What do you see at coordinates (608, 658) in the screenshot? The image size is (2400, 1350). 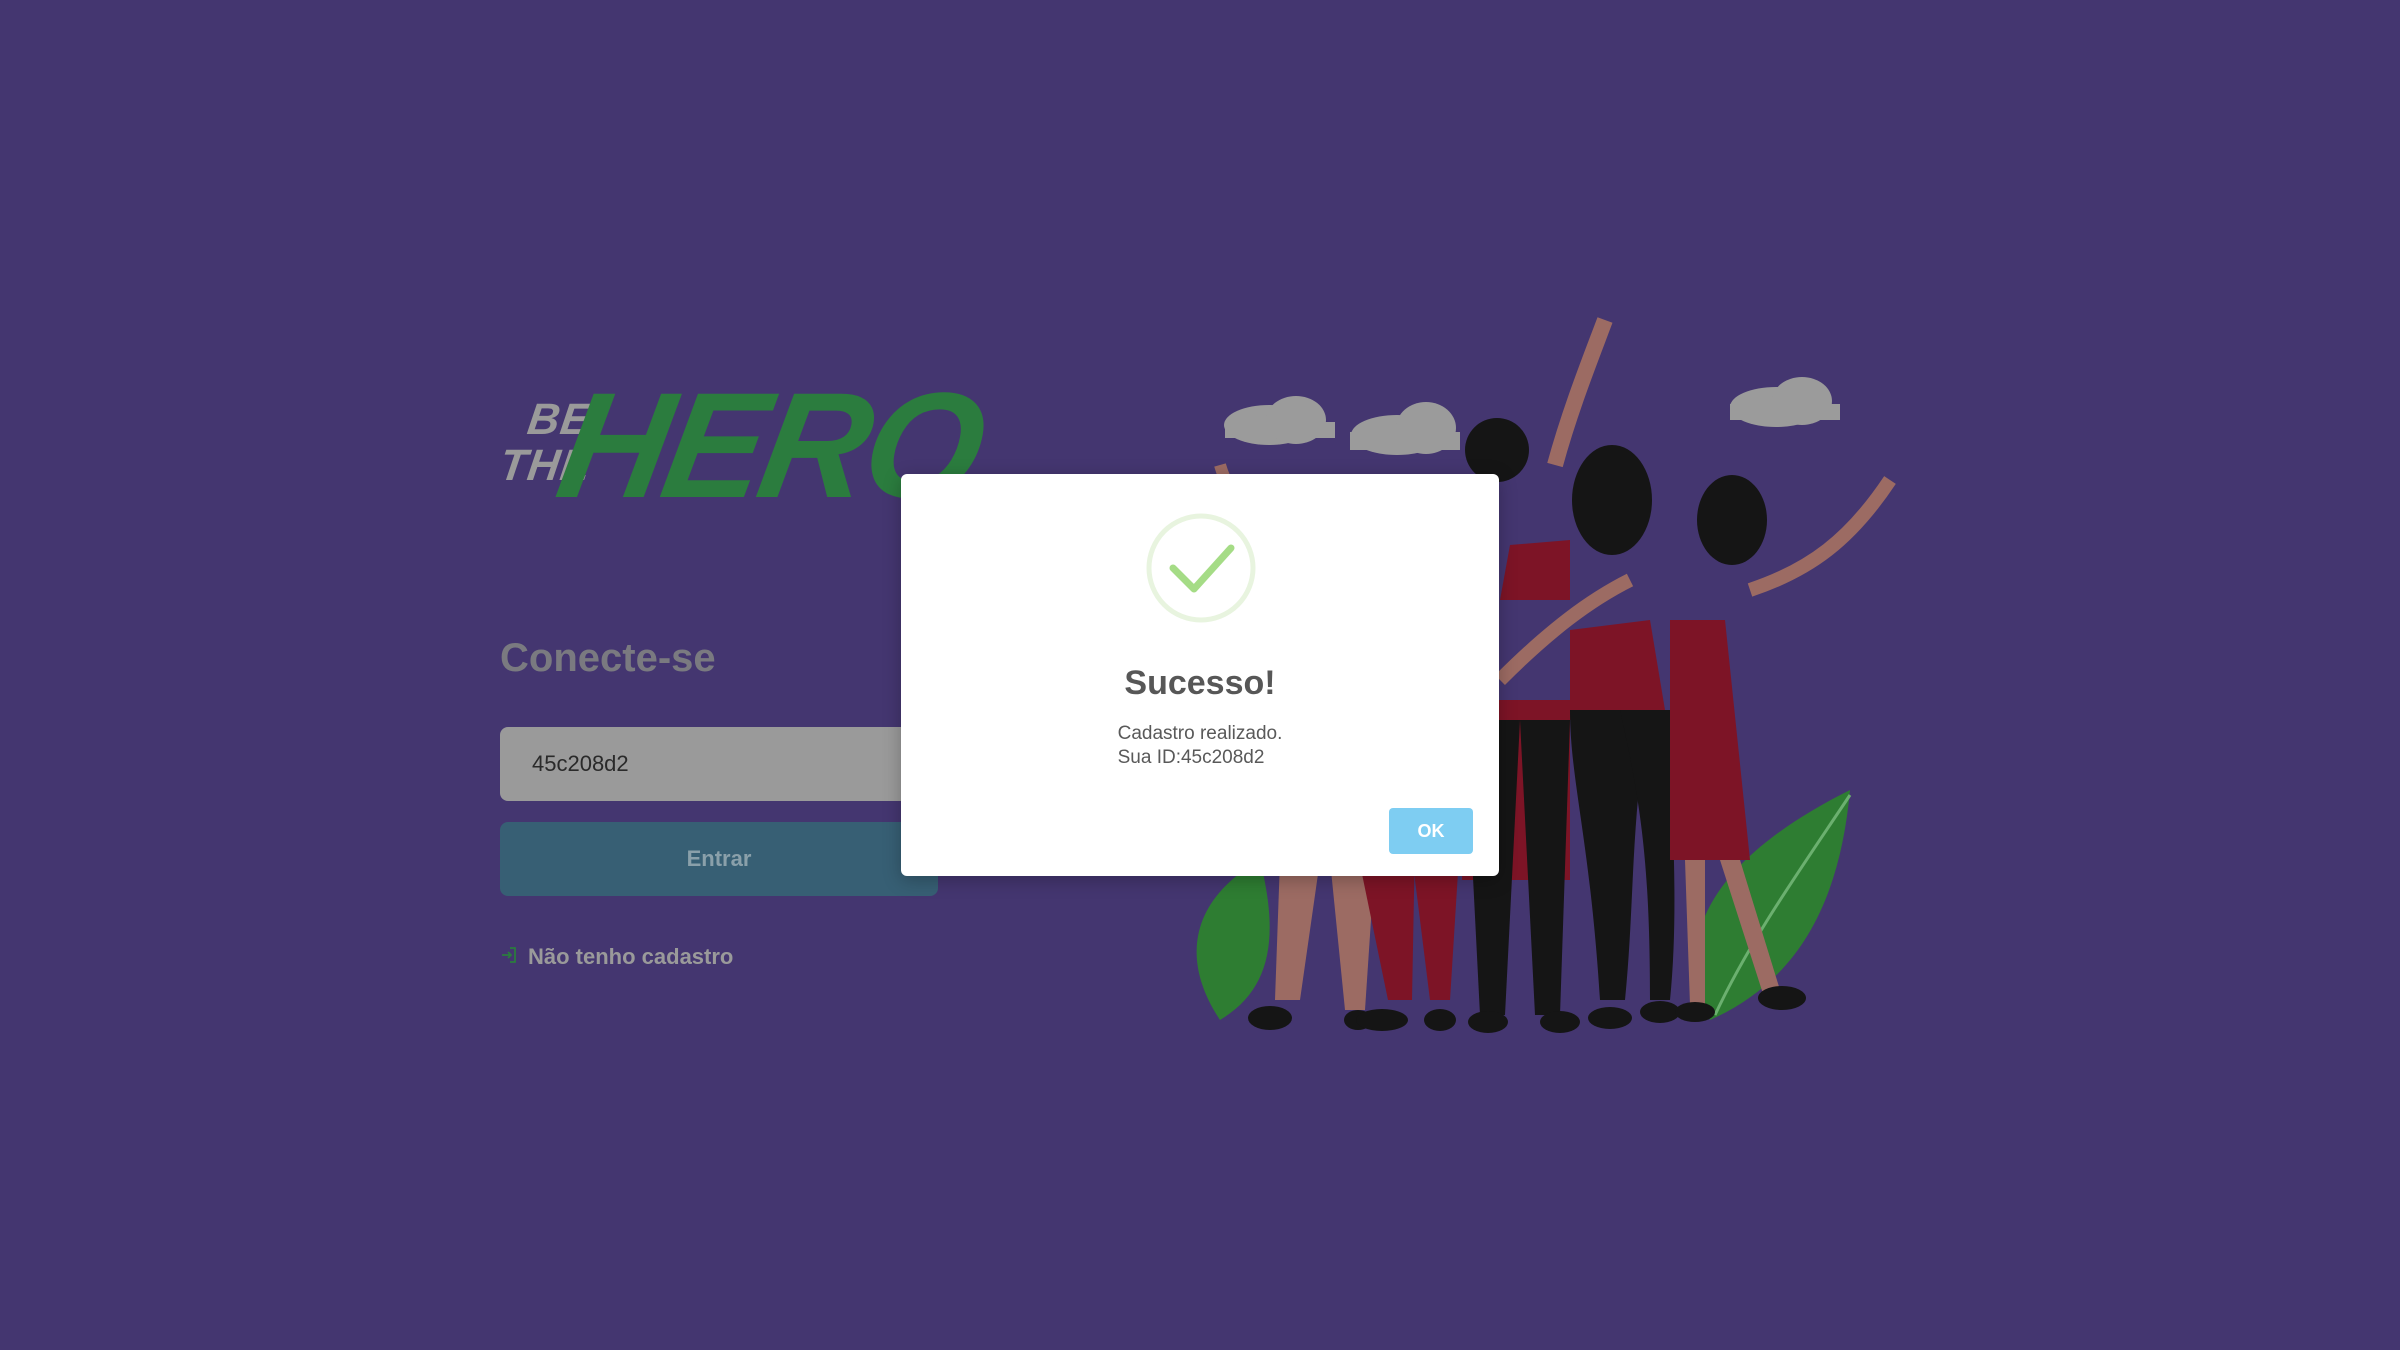 I see `logon-title: Conecte-se` at bounding box center [608, 658].